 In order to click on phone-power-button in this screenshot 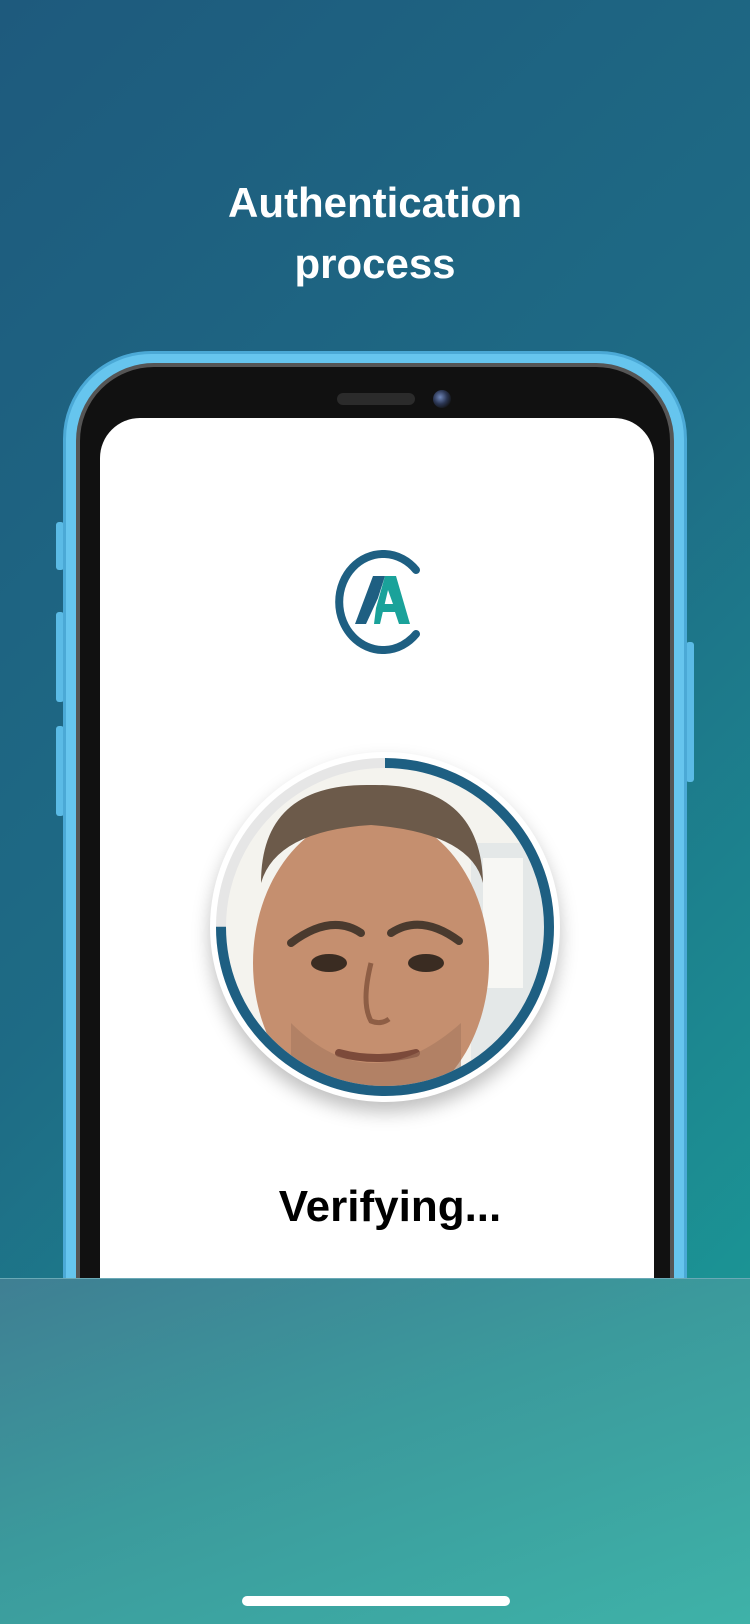, I will do `click(690, 712)`.